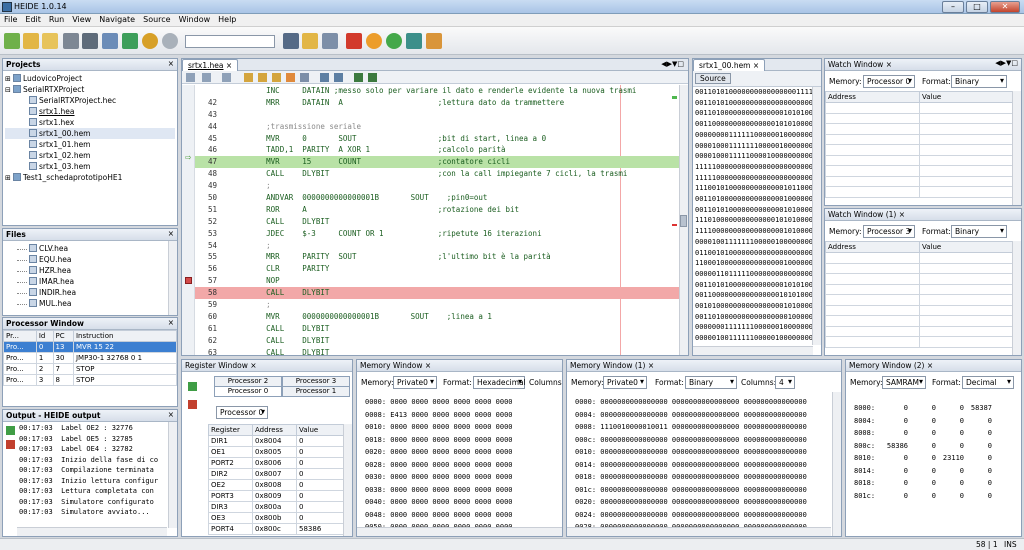 This screenshot has width=1024, height=550. What do you see at coordinates (90, 166) in the screenshot?
I see `tree-item: srtx1_03.hem` at bounding box center [90, 166].